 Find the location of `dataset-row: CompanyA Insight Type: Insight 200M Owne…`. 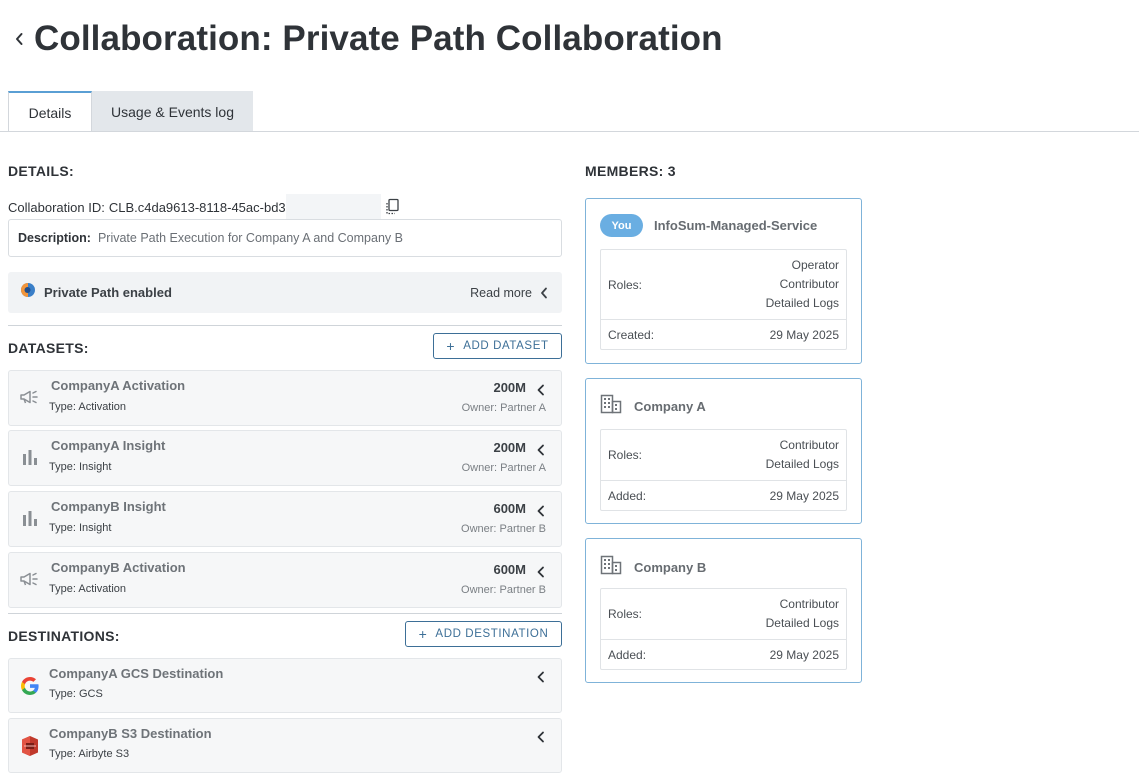

dataset-row: CompanyA Insight Type: Insight 200M Owne… is located at coordinates (285, 458).